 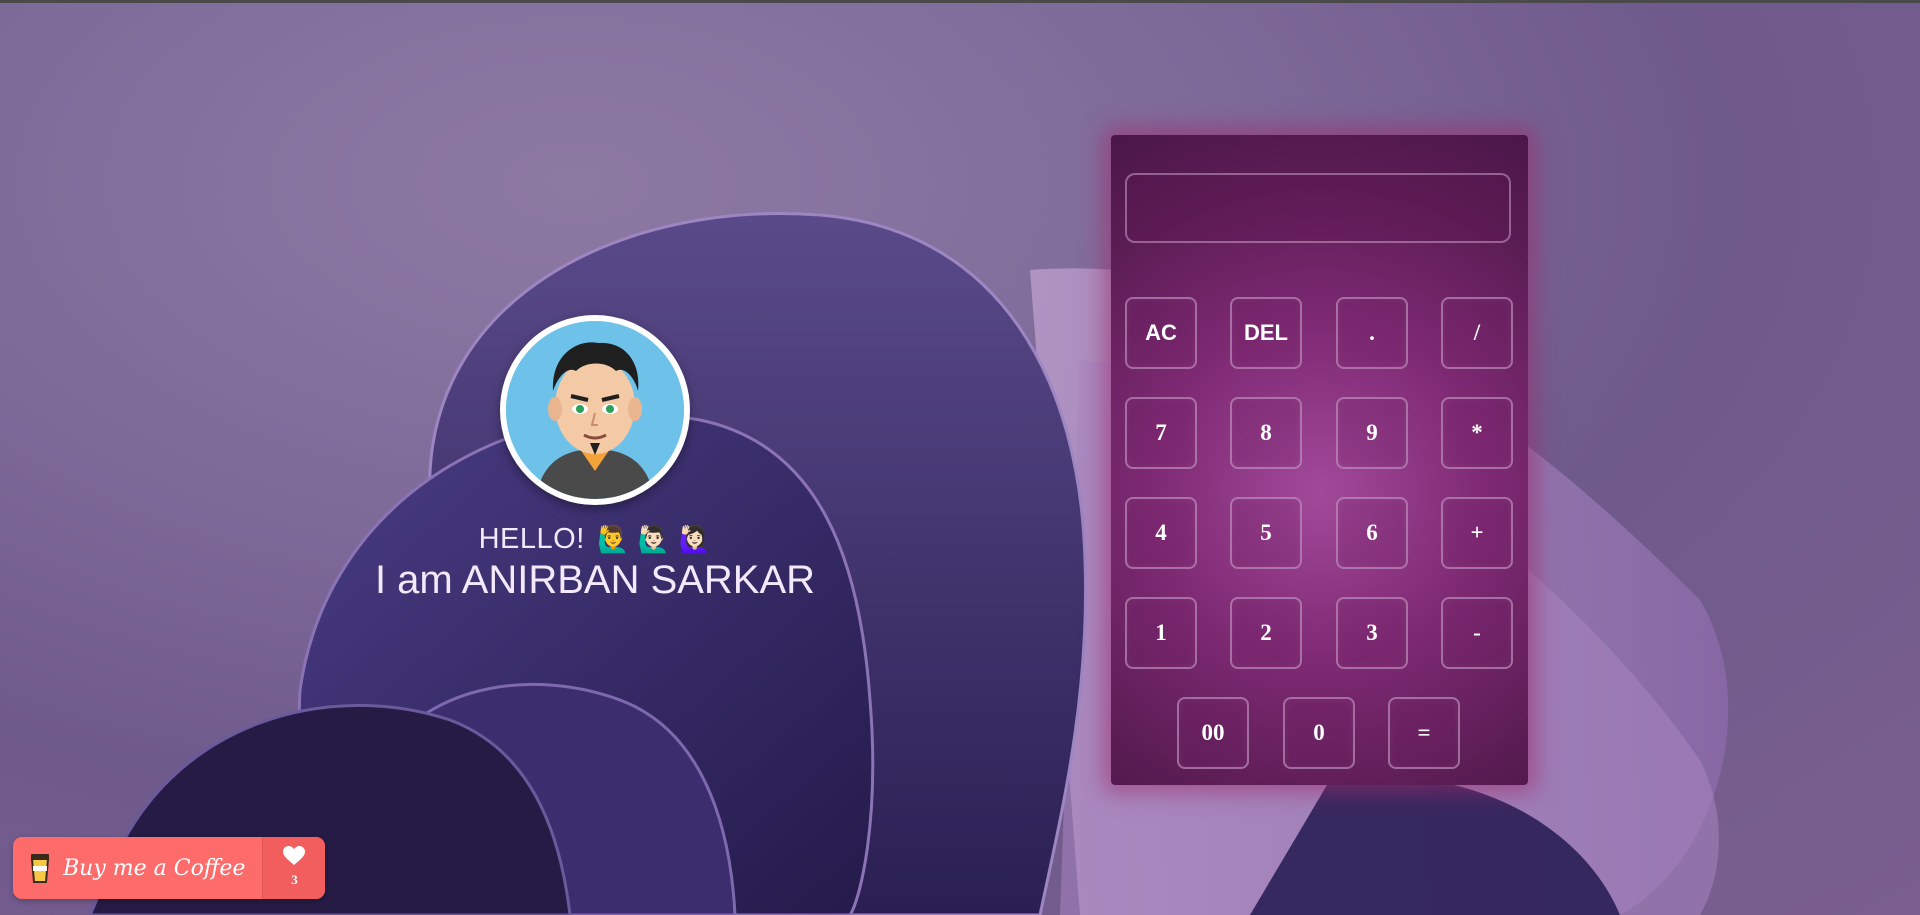 What do you see at coordinates (1318, 208) in the screenshot?
I see `calculator-display` at bounding box center [1318, 208].